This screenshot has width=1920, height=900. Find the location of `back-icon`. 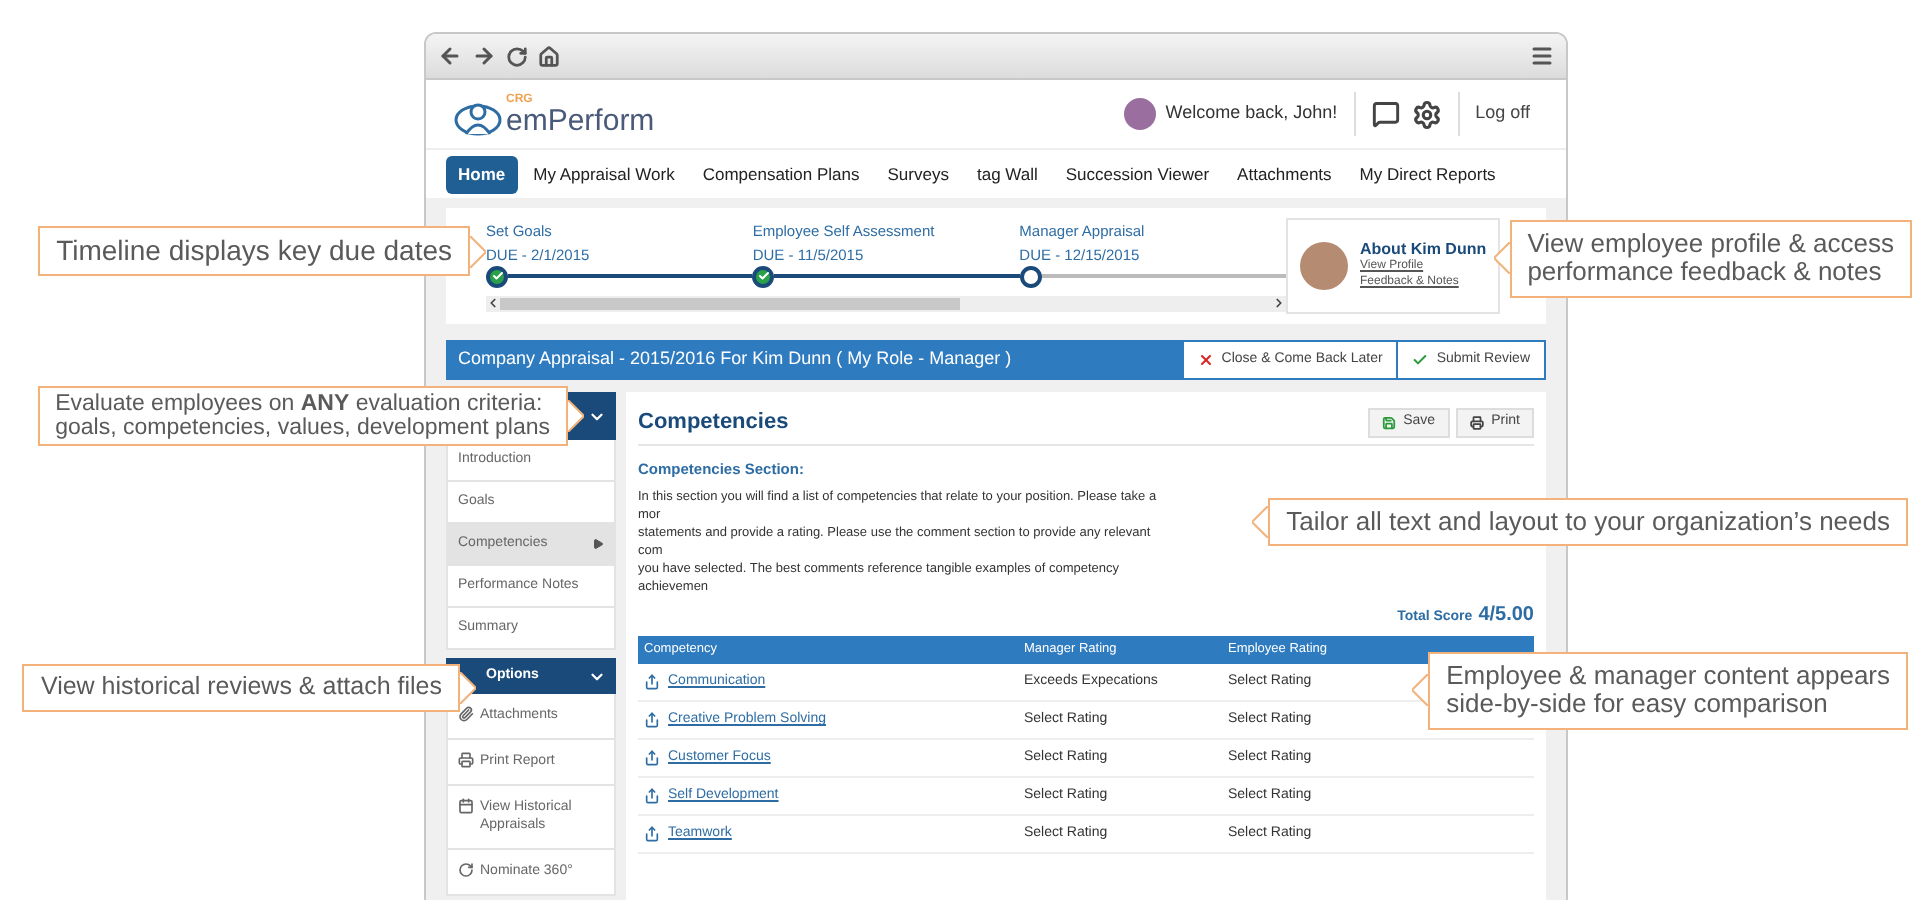

back-icon is located at coordinates (450, 56).